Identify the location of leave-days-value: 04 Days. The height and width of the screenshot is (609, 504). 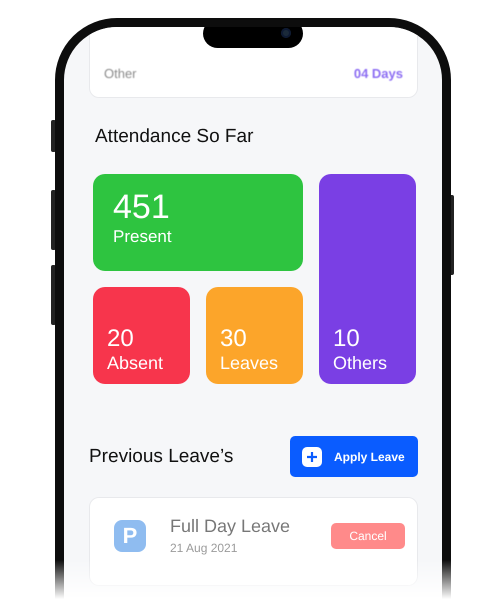
(378, 73).